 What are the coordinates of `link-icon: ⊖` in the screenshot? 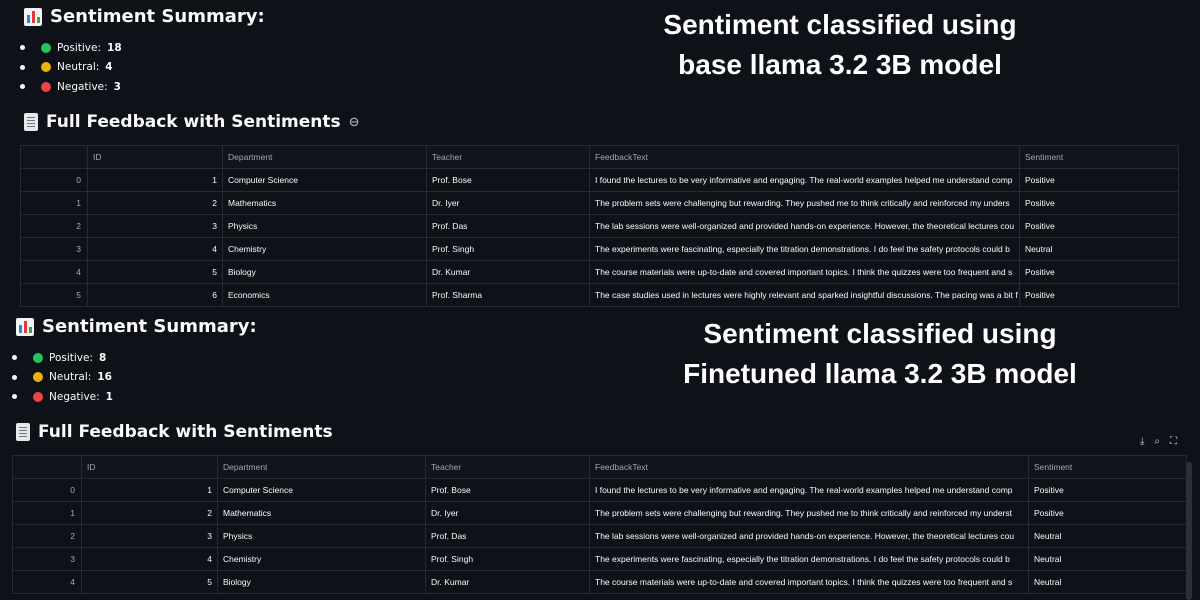 It's located at (354, 122).